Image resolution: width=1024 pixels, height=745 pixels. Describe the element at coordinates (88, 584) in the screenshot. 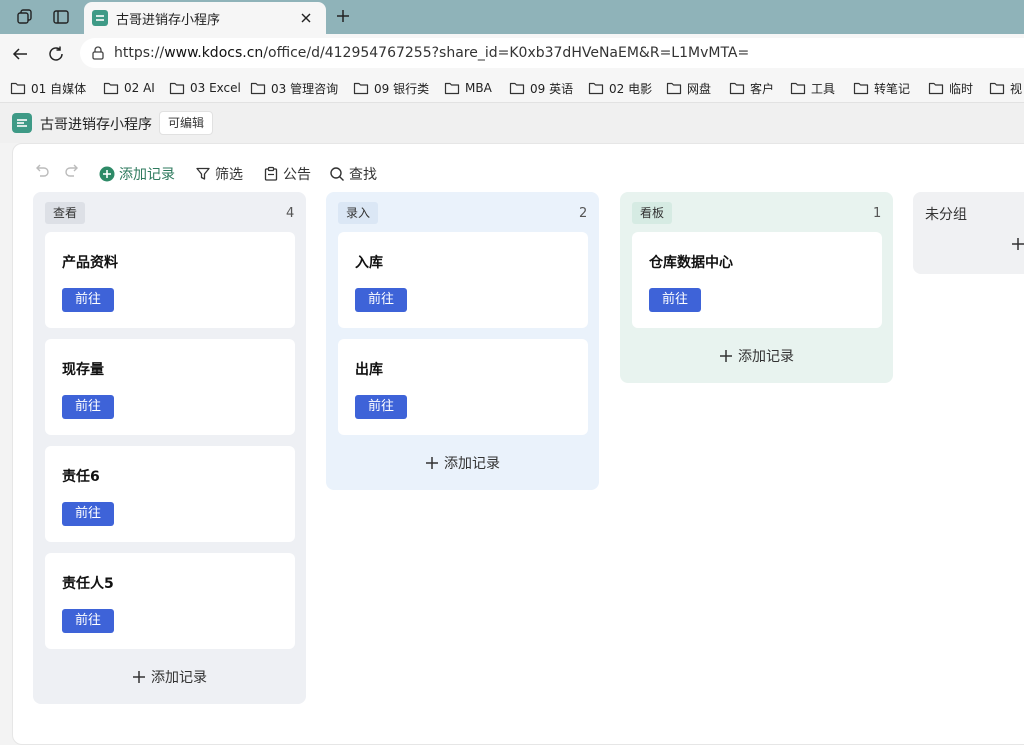

I see `card-title: 责任人5` at that location.